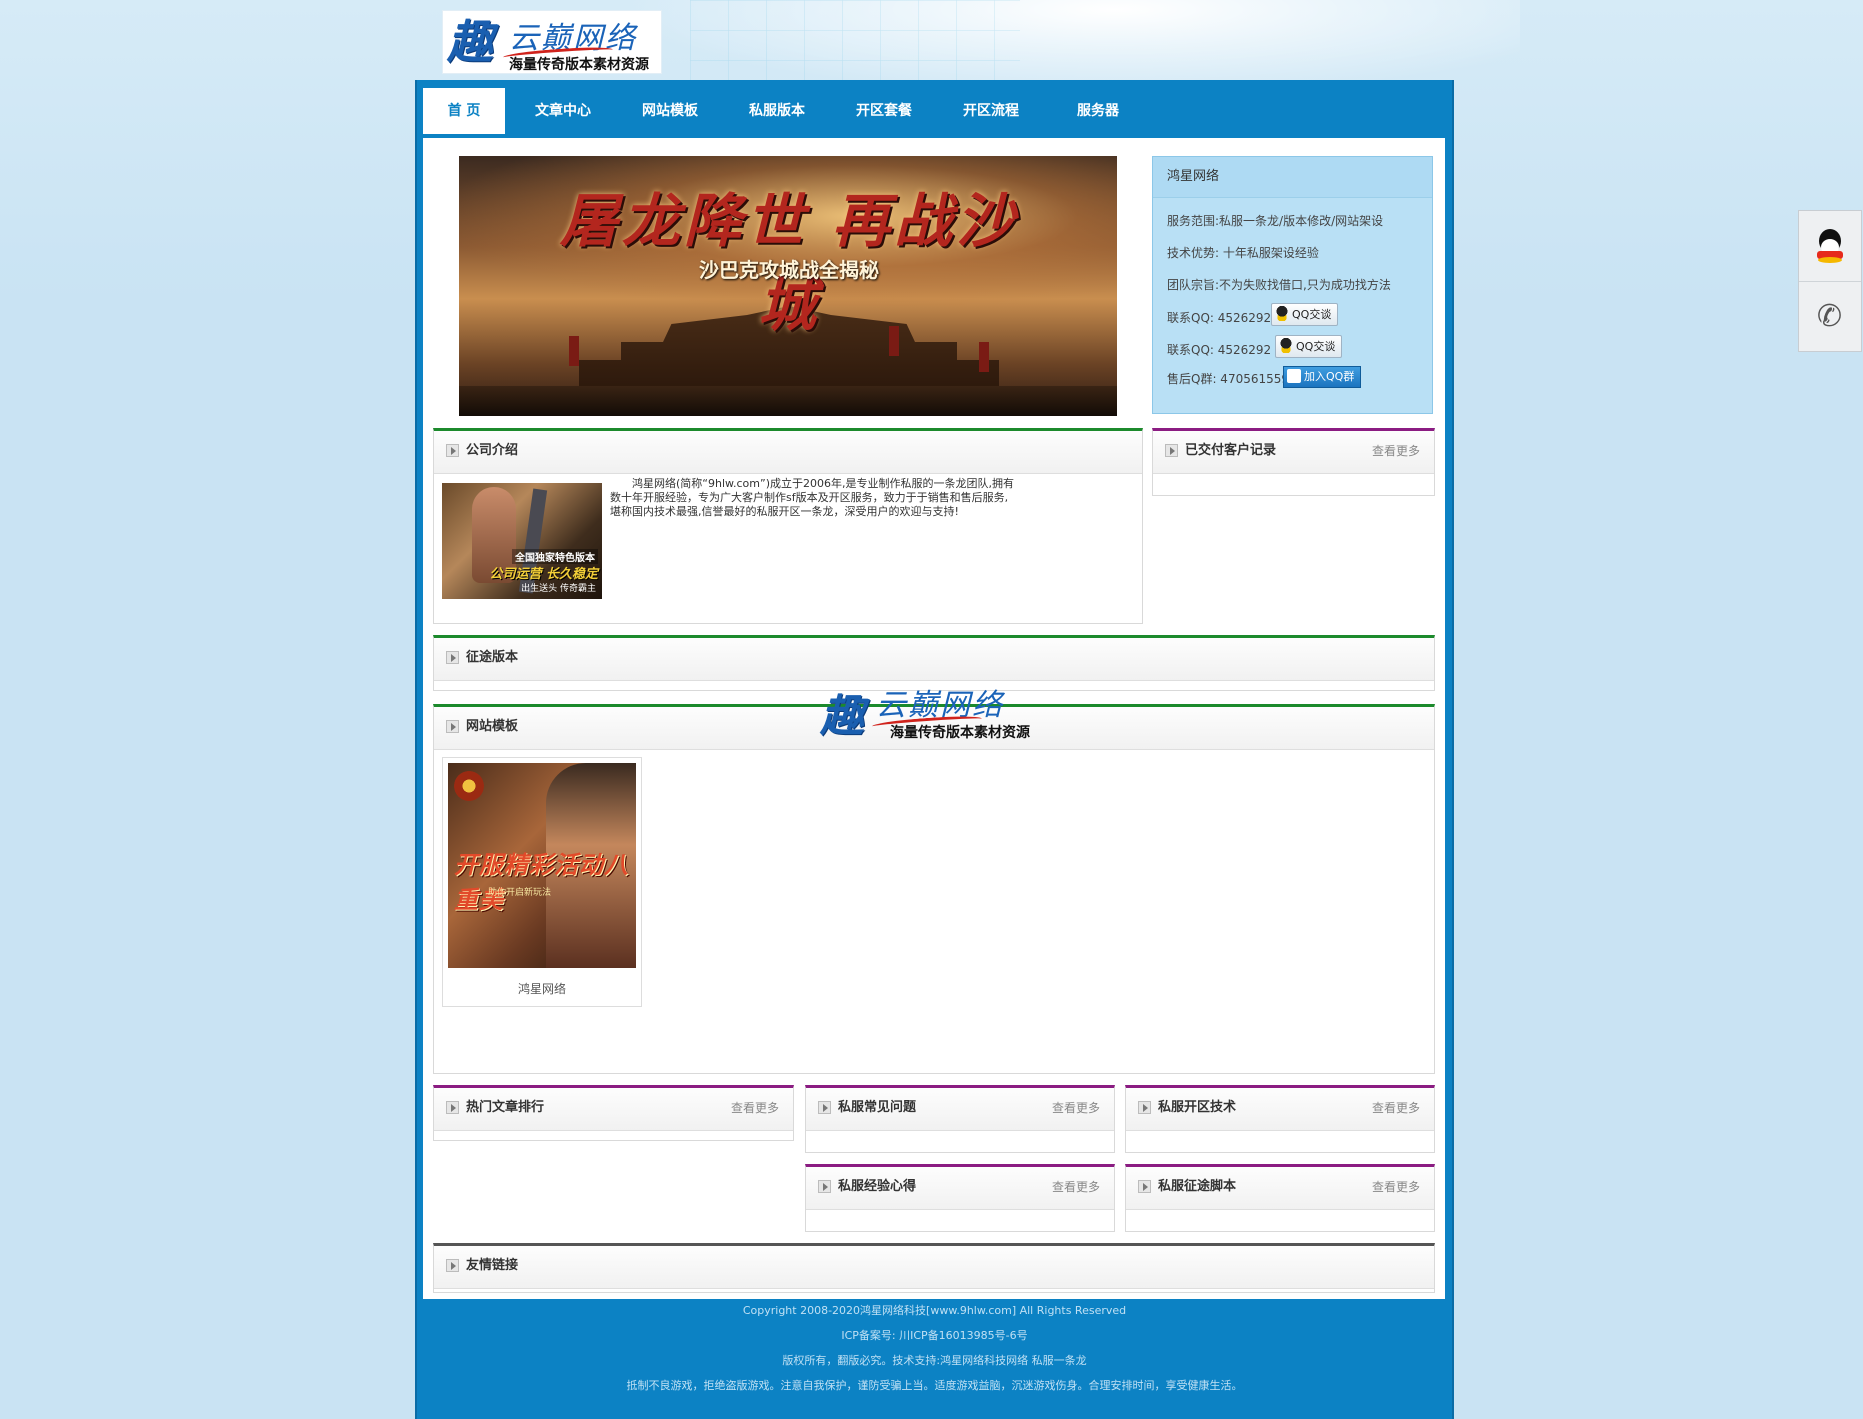 This screenshot has width=1863, height=1419. I want to click on experience-panel: 私服经验心得 查看更多, so click(960, 1198).